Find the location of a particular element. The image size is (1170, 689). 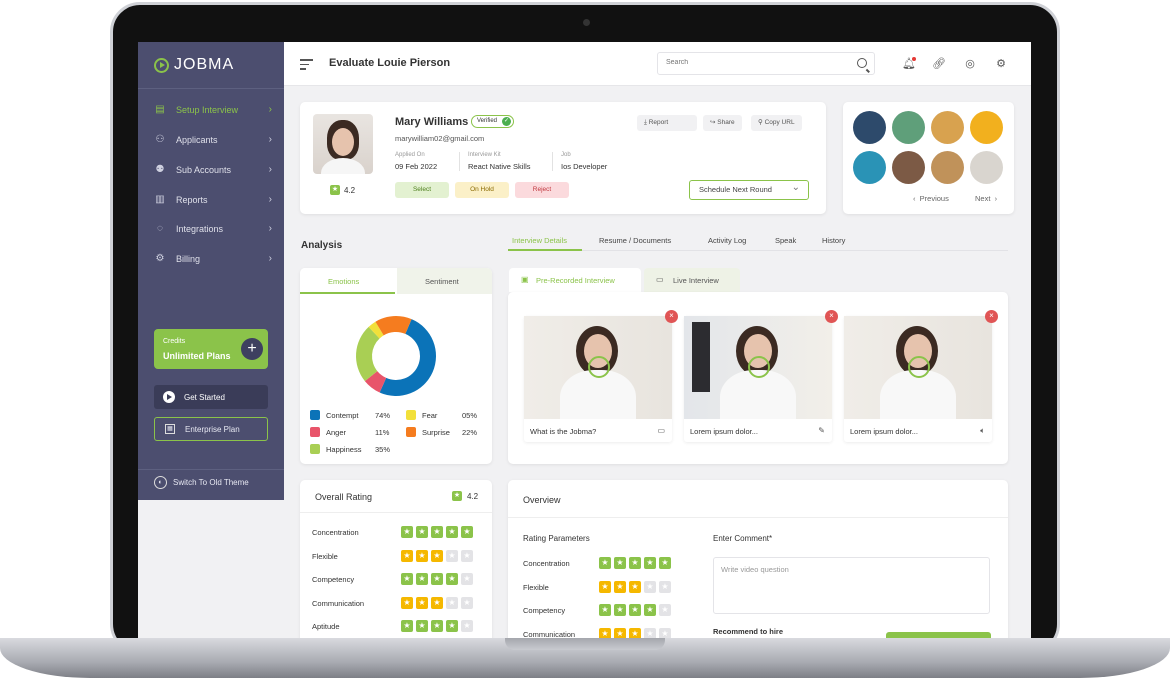

tab-activity-log: Activity Log is located at coordinates (727, 240).